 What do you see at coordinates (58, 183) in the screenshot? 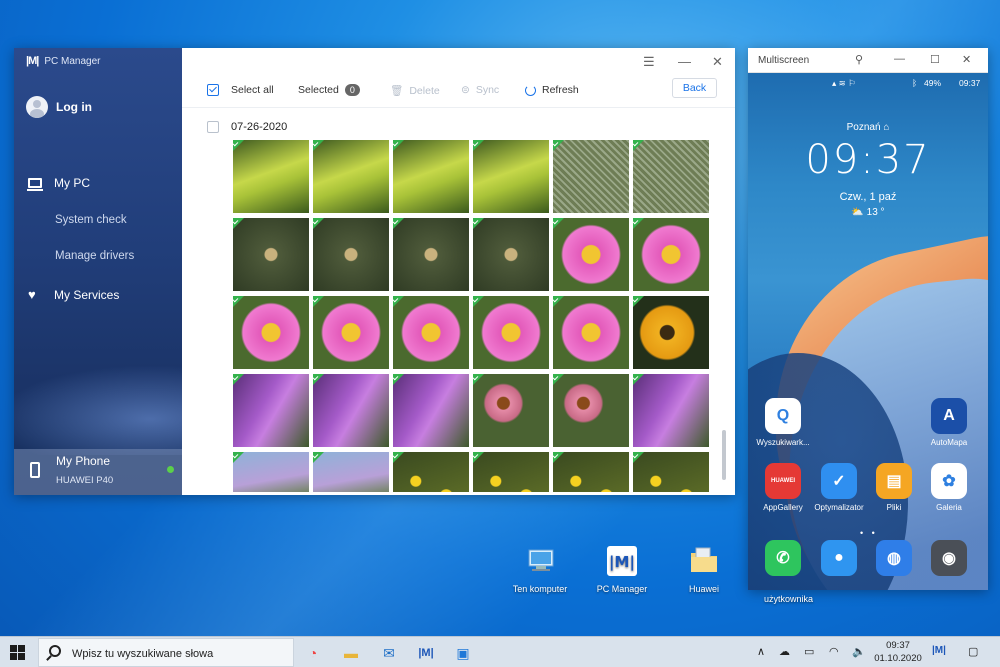
I see `sidebar-item-my-pc: My PC` at bounding box center [58, 183].